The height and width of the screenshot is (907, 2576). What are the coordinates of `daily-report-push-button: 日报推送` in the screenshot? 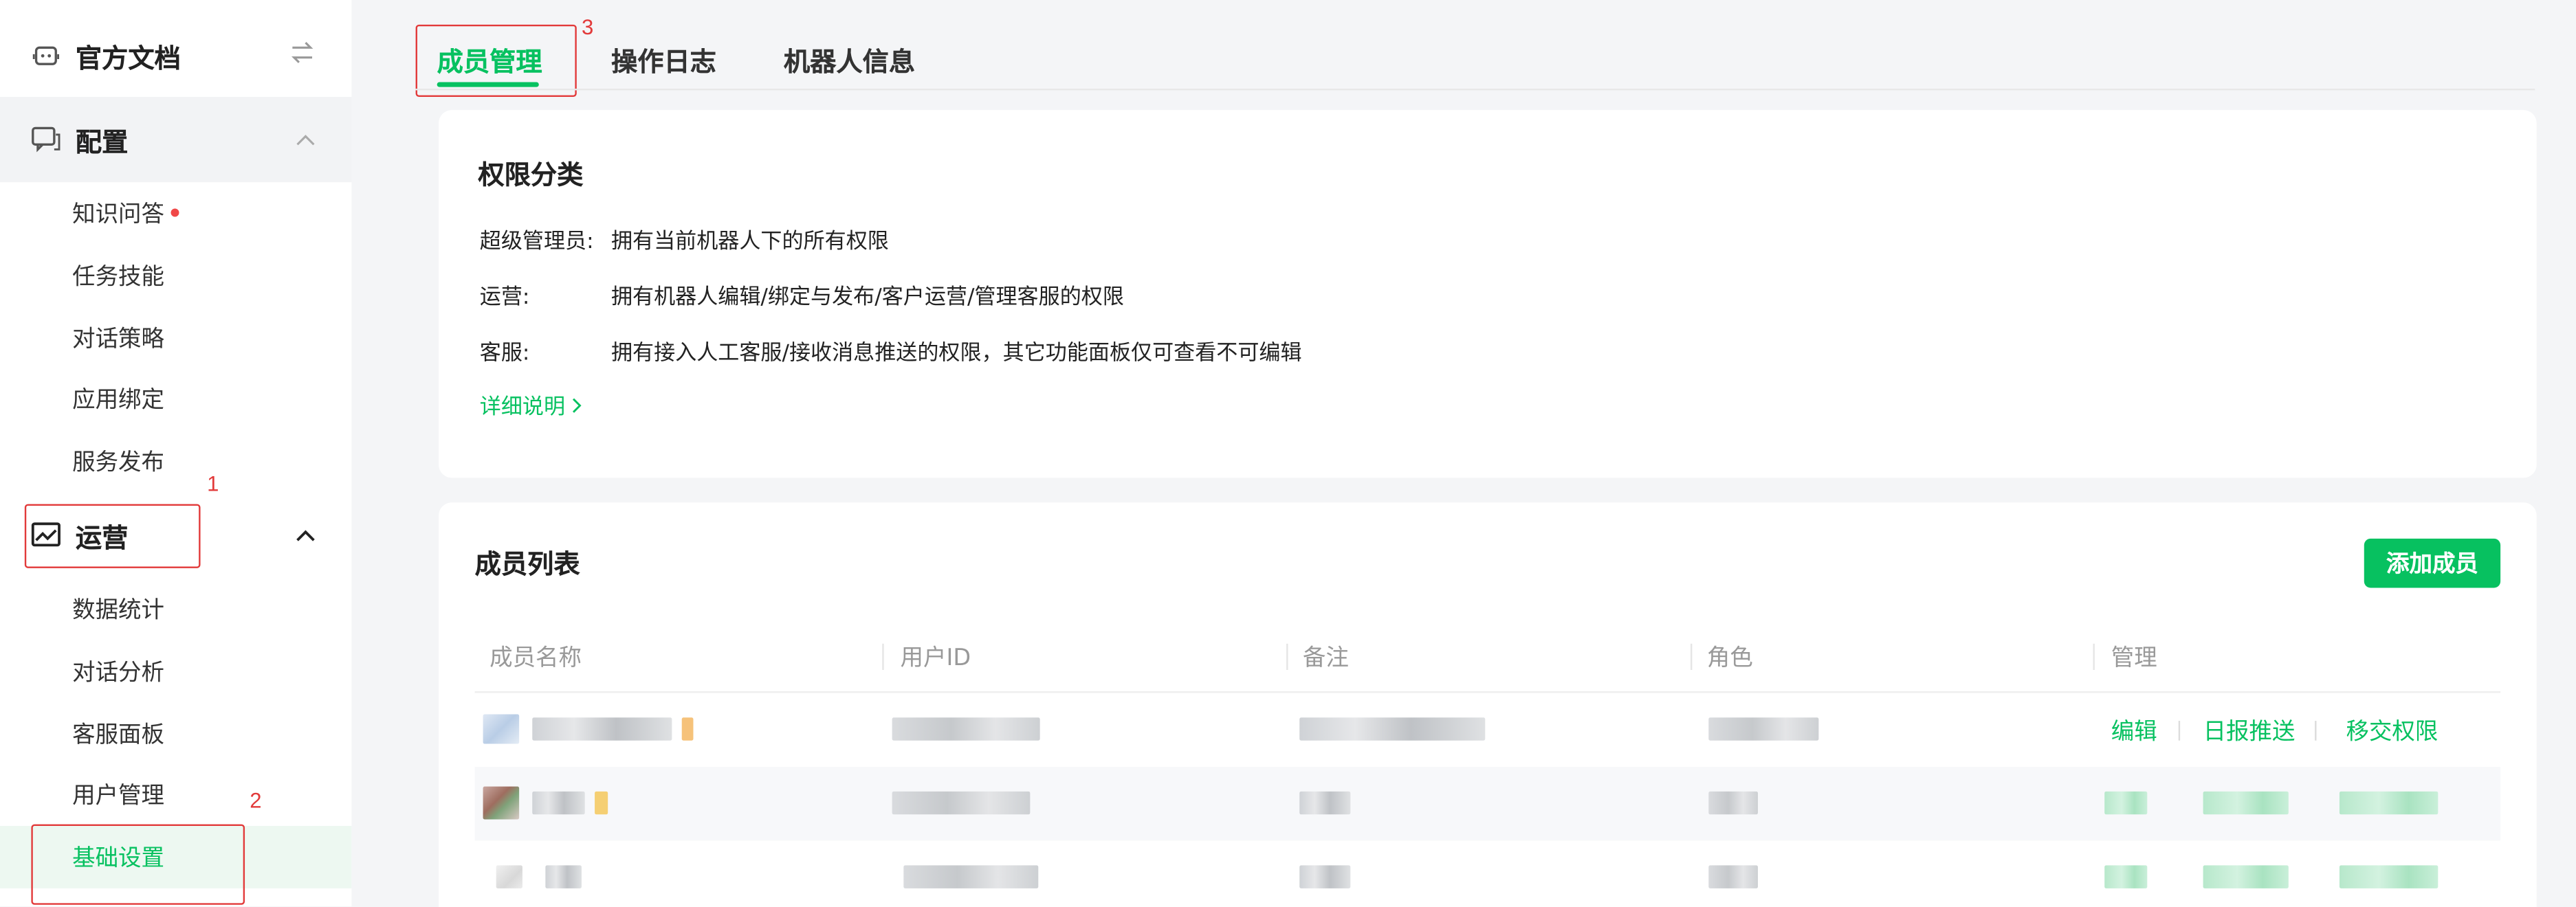 It's located at (2249, 731).